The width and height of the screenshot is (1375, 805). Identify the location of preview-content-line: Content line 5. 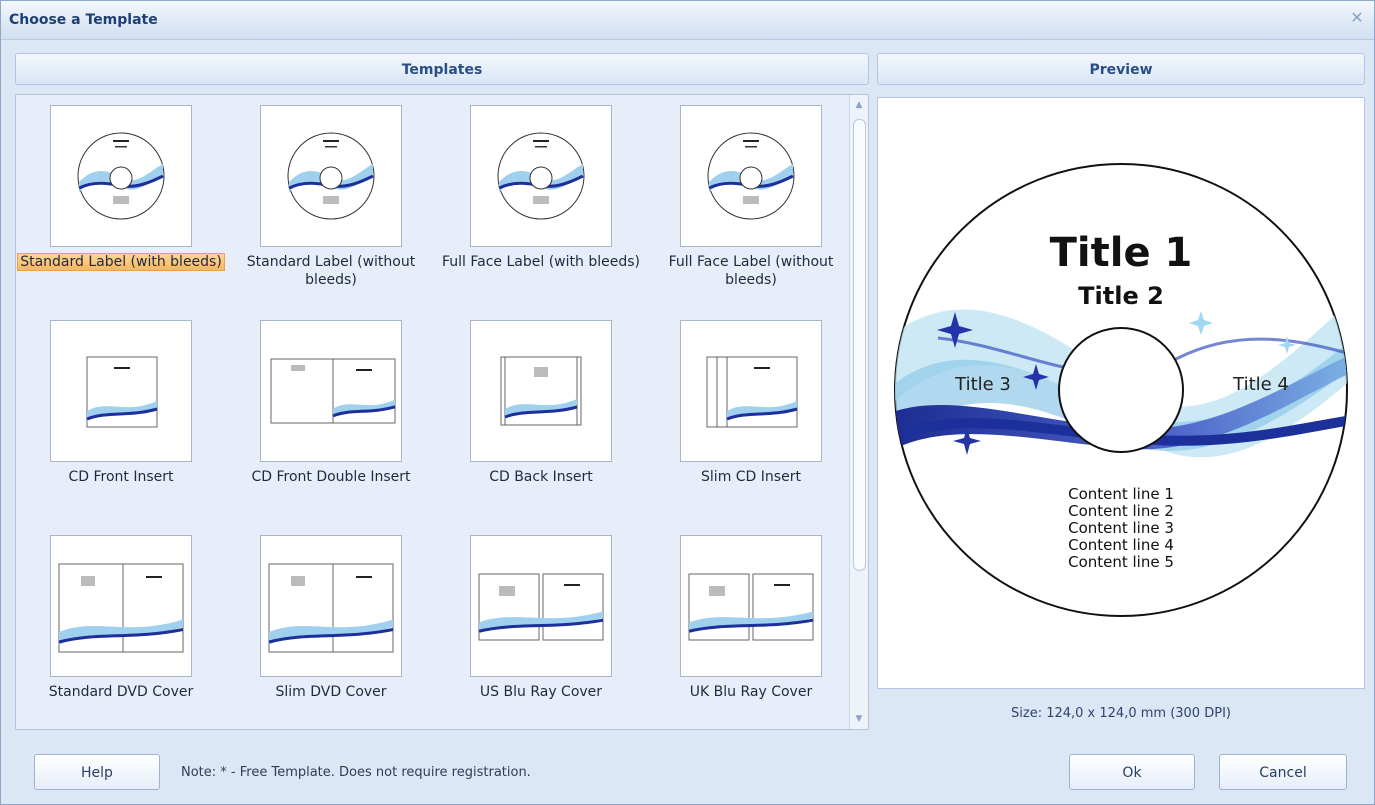
(1121, 562).